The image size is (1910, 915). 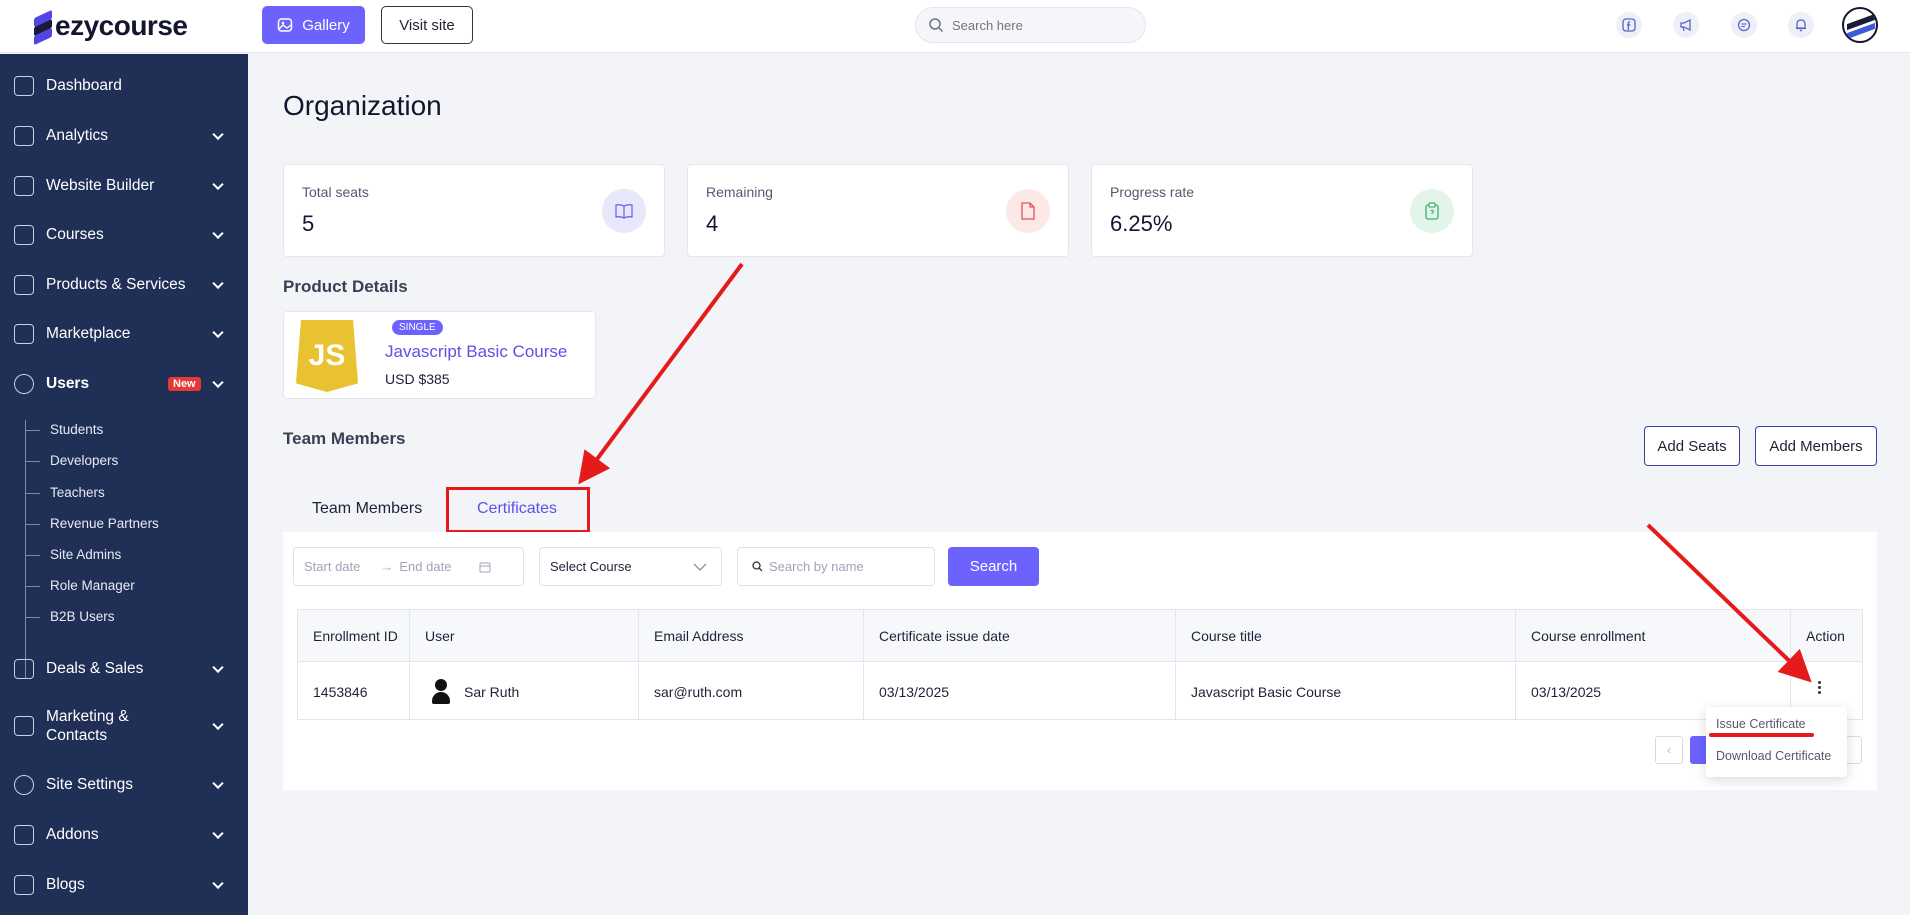 What do you see at coordinates (24, 885) in the screenshot?
I see `blog-icon` at bounding box center [24, 885].